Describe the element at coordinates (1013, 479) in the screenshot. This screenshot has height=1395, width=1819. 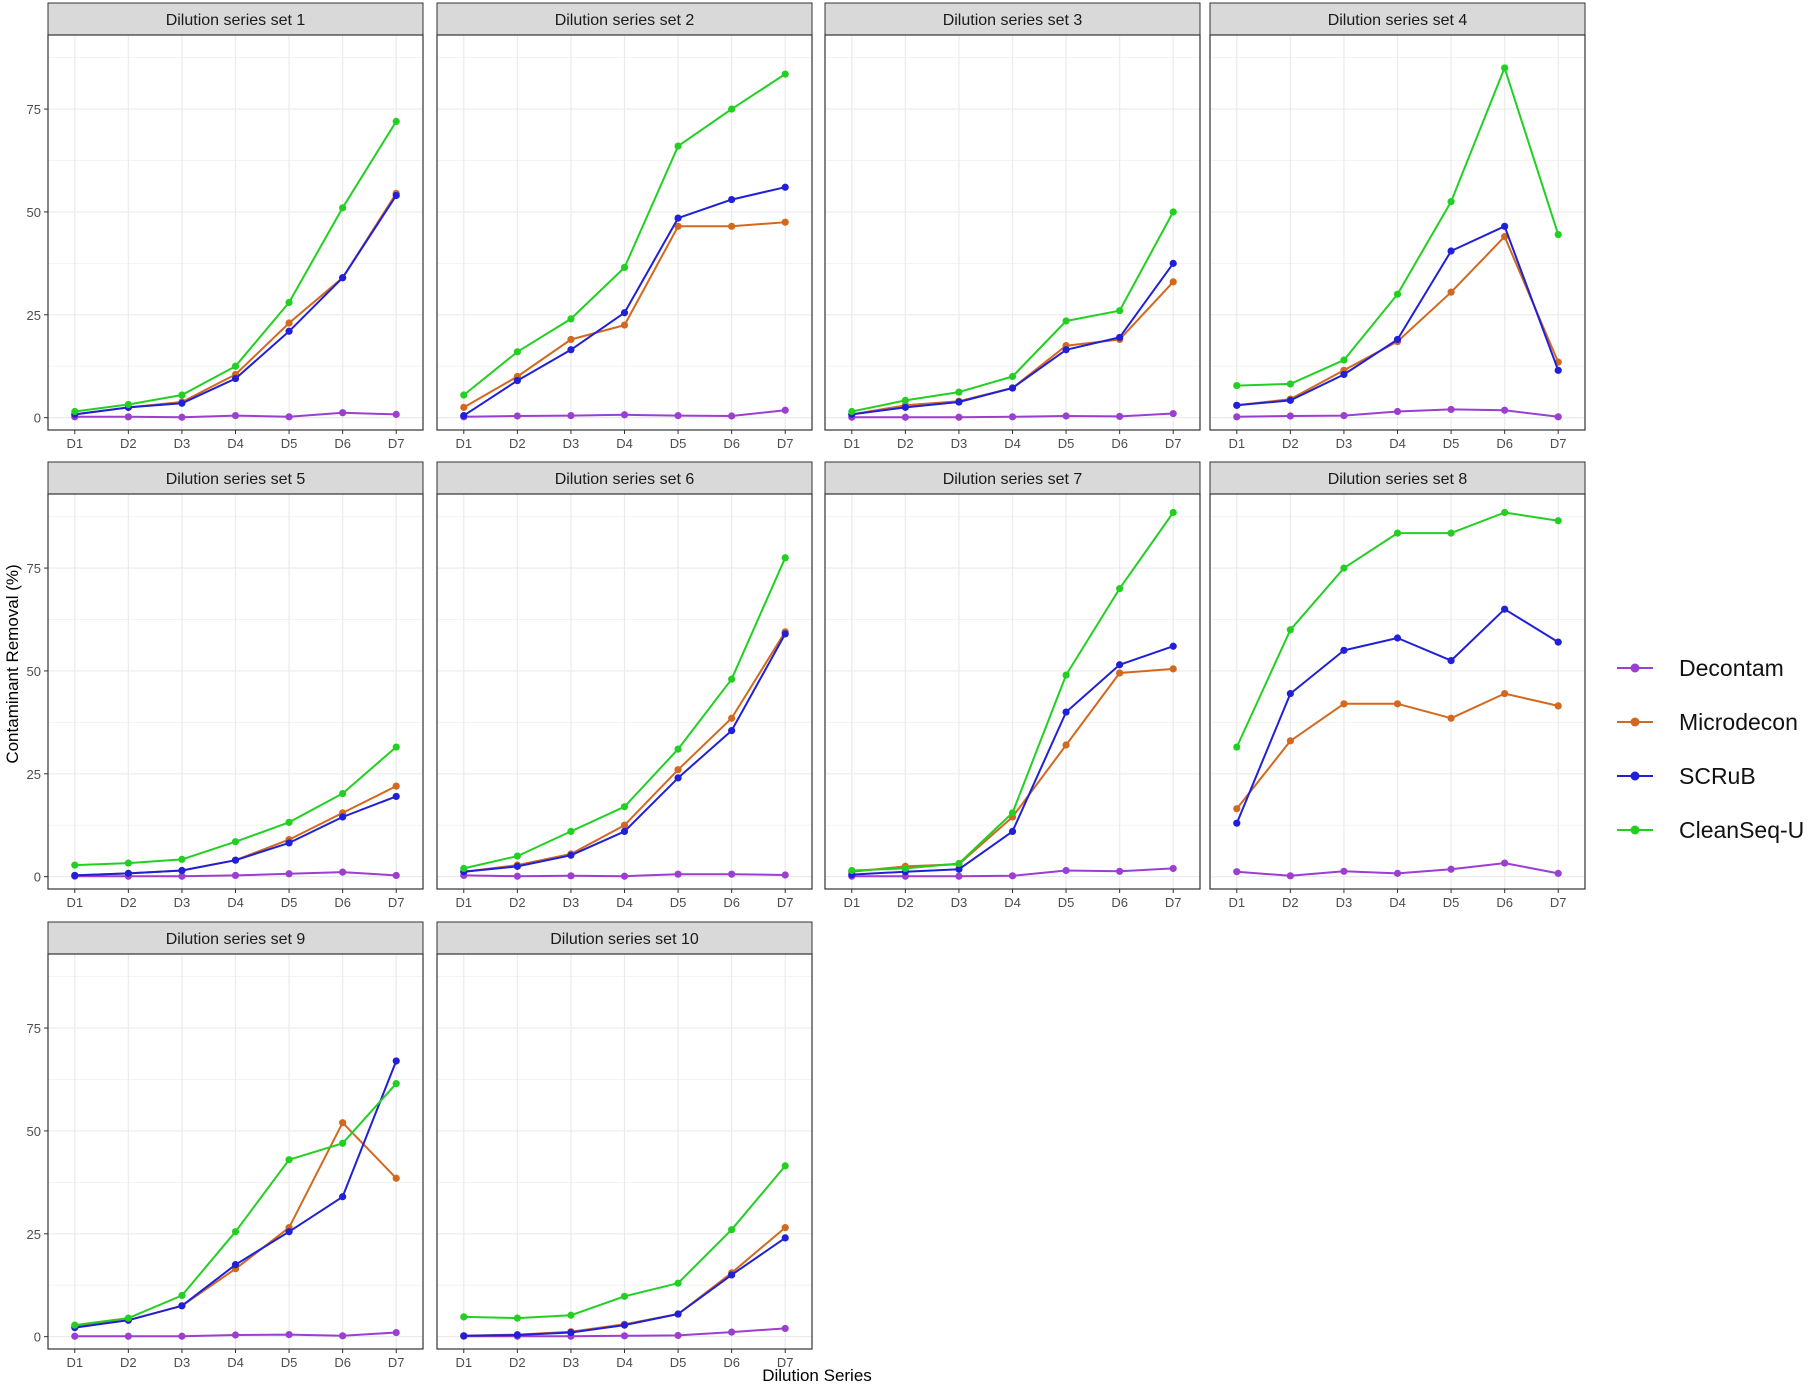
I see `facet-title: Dilution series set 7` at that location.